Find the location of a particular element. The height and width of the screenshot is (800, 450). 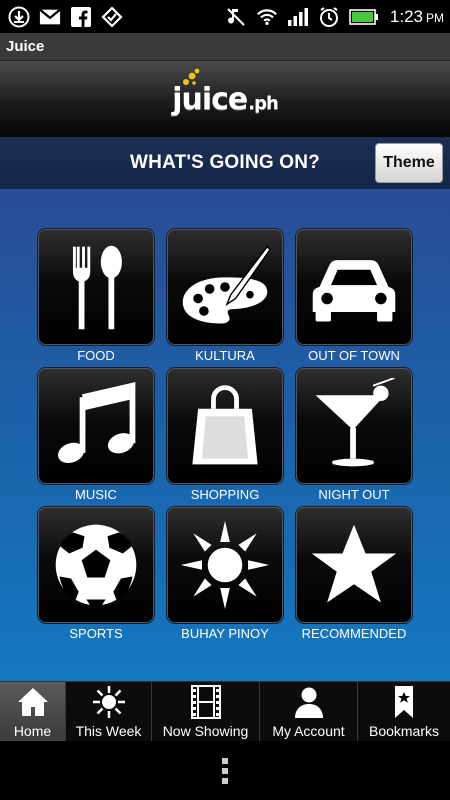

category-tile-music is located at coordinates (96, 426).